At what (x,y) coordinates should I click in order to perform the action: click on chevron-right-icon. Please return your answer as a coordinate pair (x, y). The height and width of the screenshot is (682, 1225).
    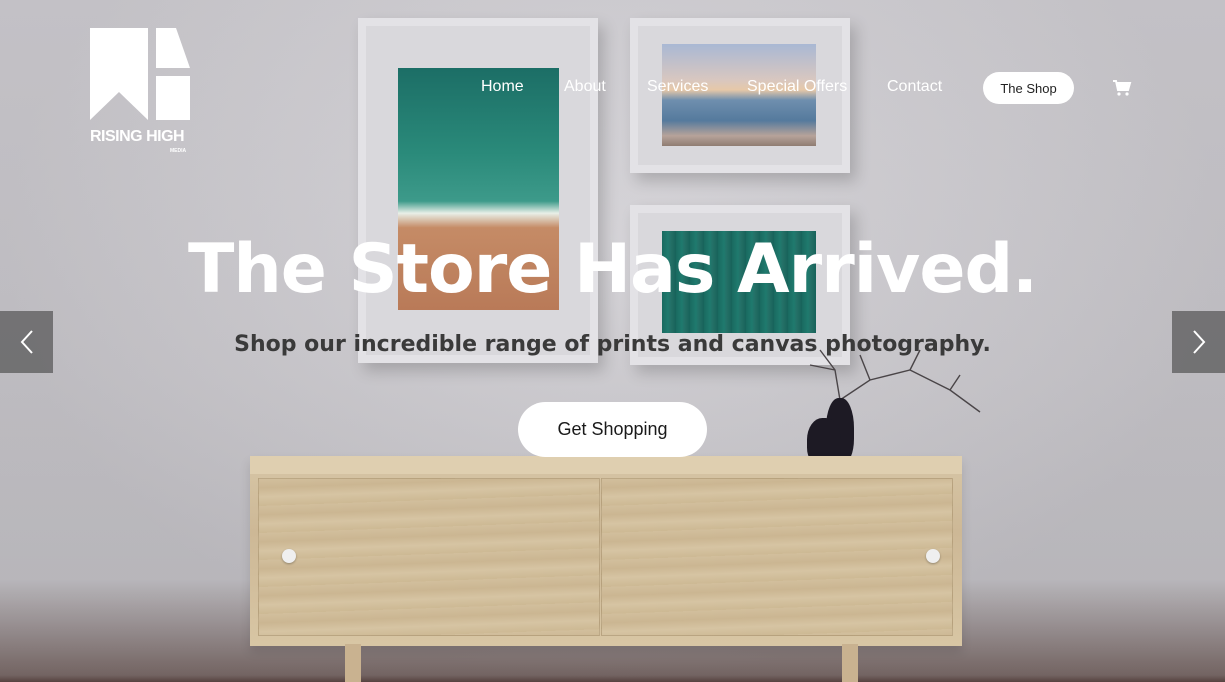
    Looking at the image, I should click on (1198, 342).